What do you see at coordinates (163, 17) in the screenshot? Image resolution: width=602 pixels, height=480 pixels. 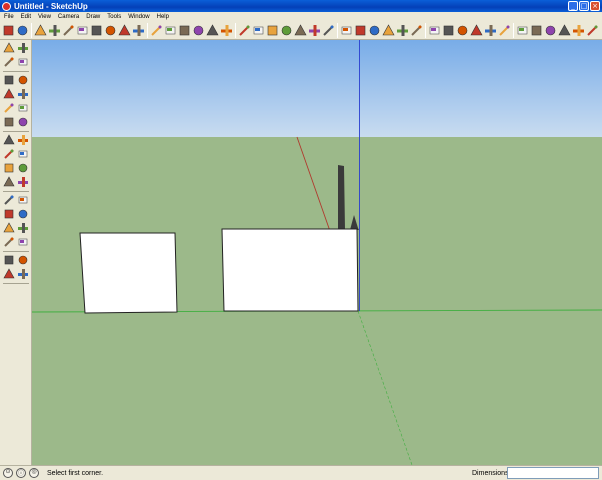 I see `menu-help: Help` at bounding box center [163, 17].